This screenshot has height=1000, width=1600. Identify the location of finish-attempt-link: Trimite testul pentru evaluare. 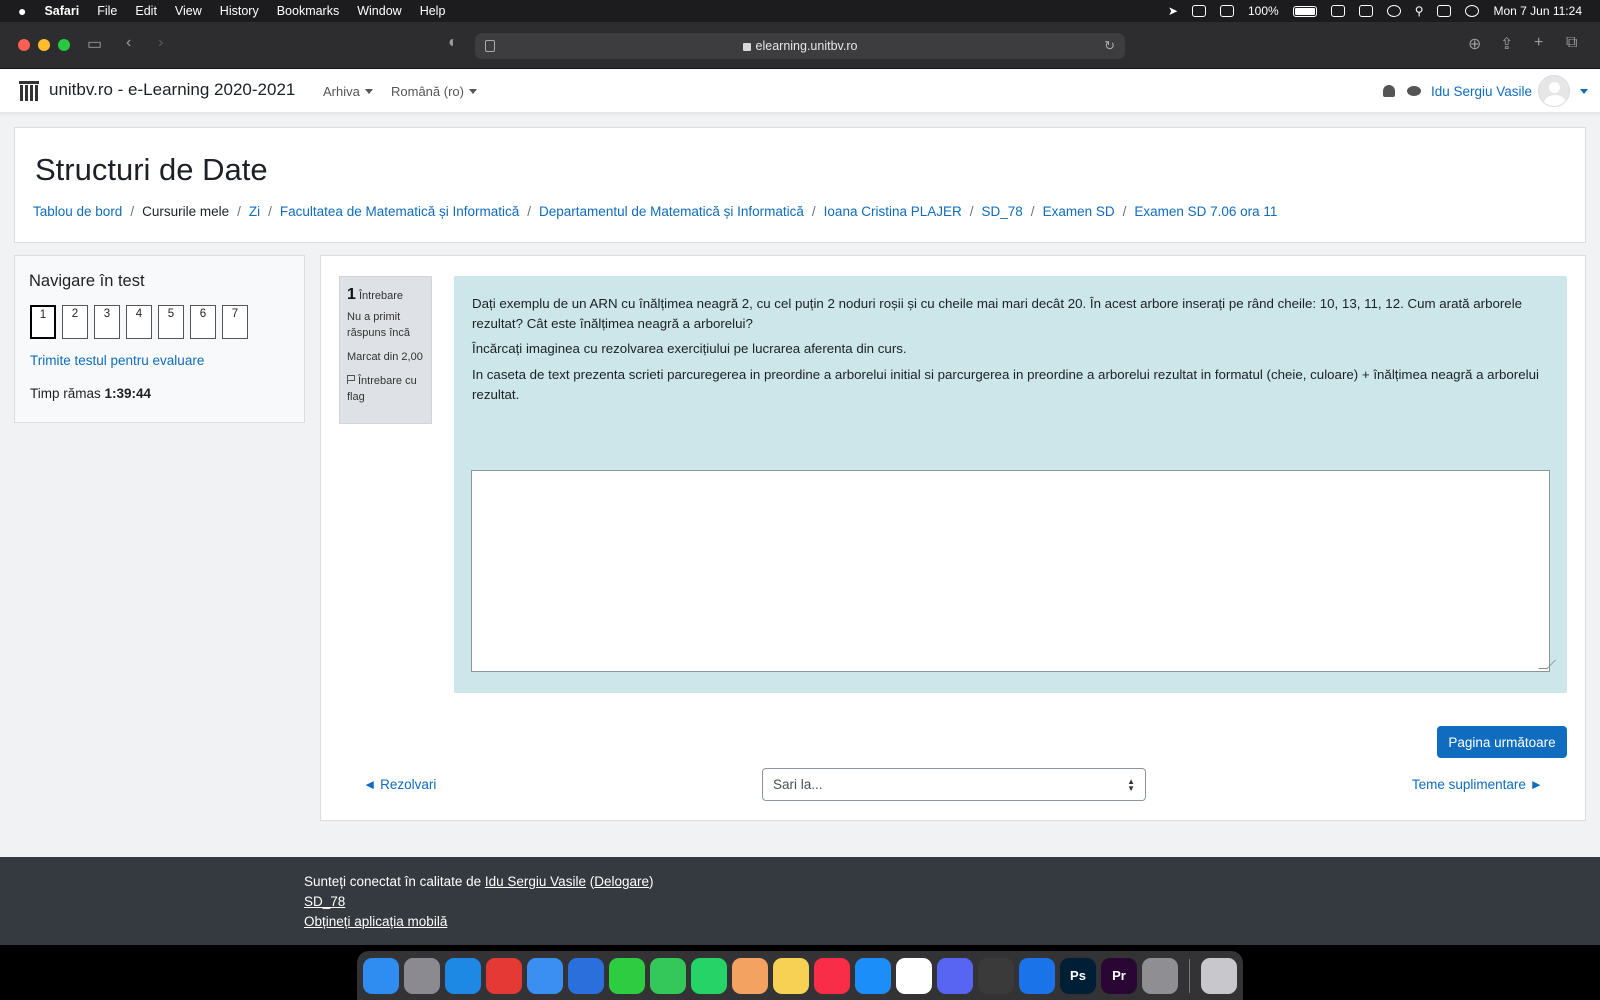
(117, 360).